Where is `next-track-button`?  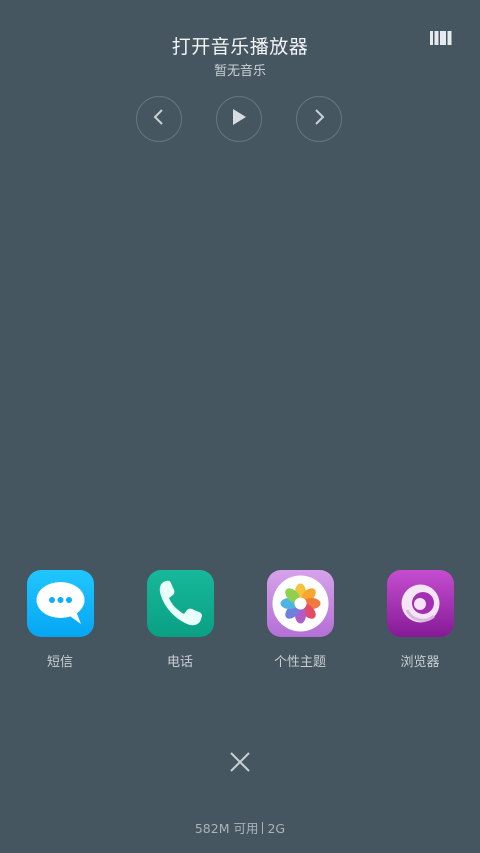 next-track-button is located at coordinates (319, 119).